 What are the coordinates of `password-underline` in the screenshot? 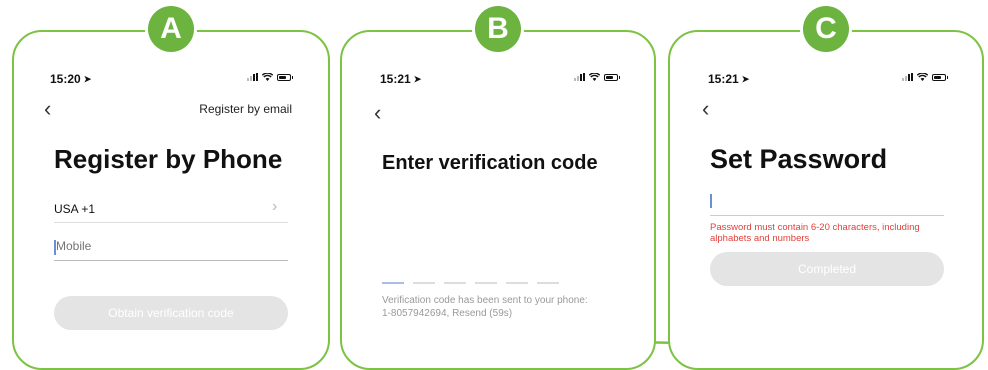 It's located at (827, 215).